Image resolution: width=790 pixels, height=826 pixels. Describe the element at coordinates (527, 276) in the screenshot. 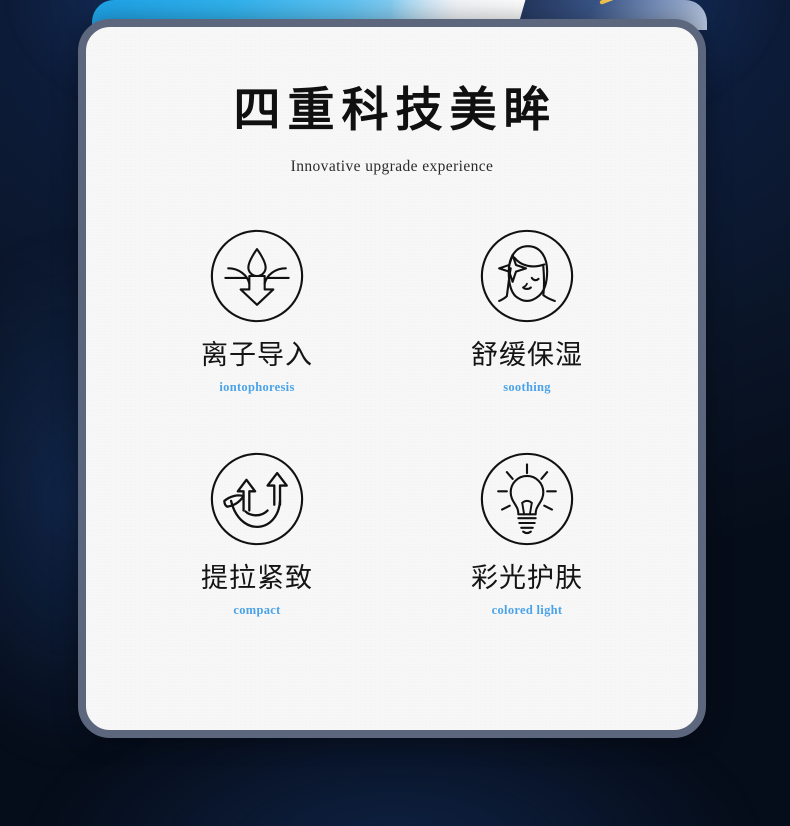

I see `woman-face-sparkle-icon` at that location.